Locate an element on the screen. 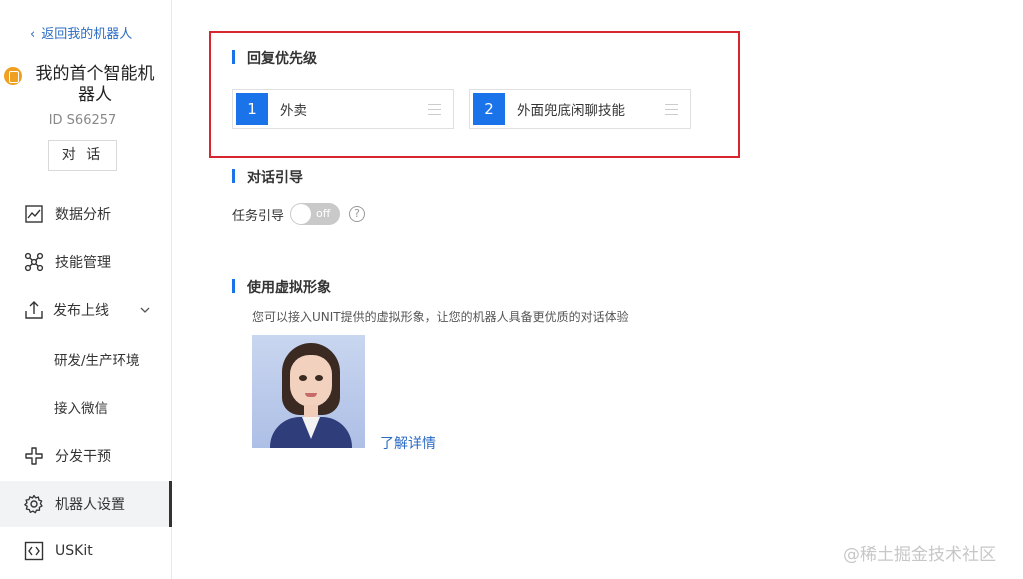 Image resolution: width=1023 pixels, height=579 pixels. sidebar-item-label: 数据分析 is located at coordinates (83, 215).